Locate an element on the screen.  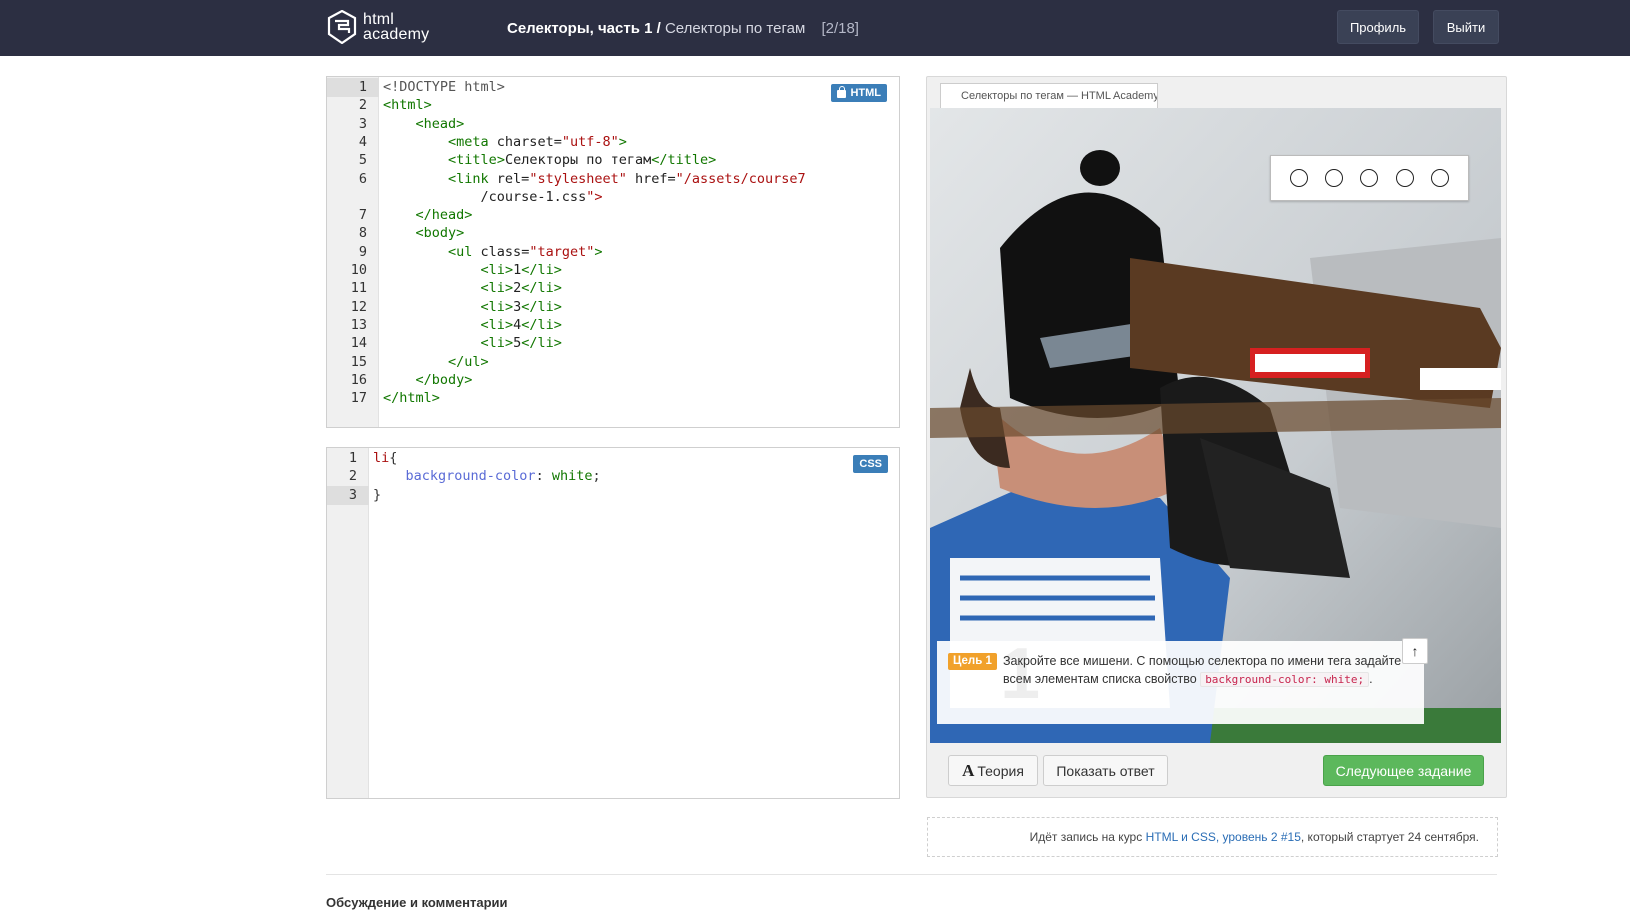
html-code-line: 8 <body> is located at coordinates (613, 233).